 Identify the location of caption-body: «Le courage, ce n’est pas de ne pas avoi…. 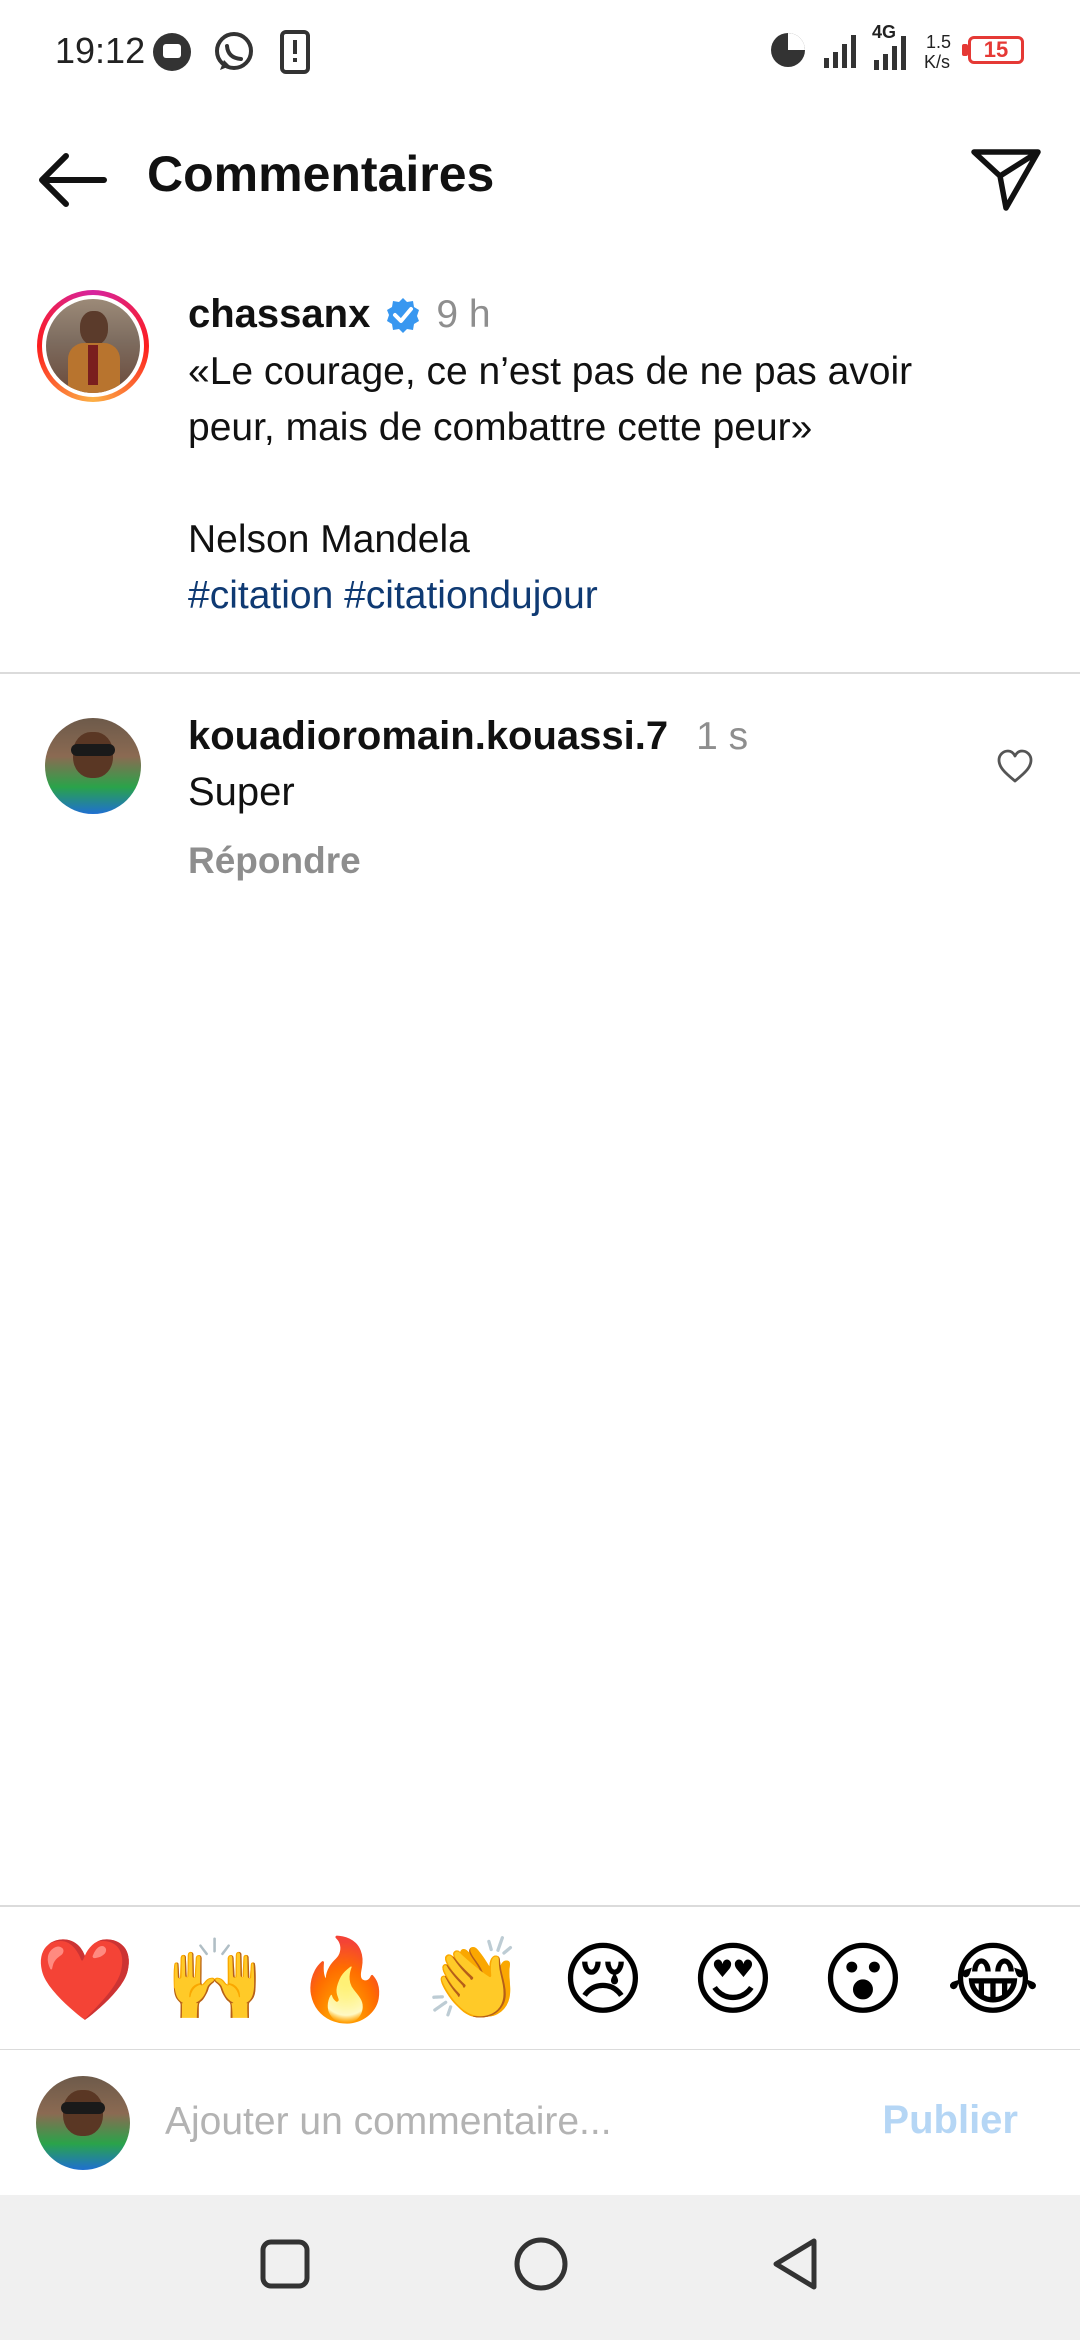
(613, 484).